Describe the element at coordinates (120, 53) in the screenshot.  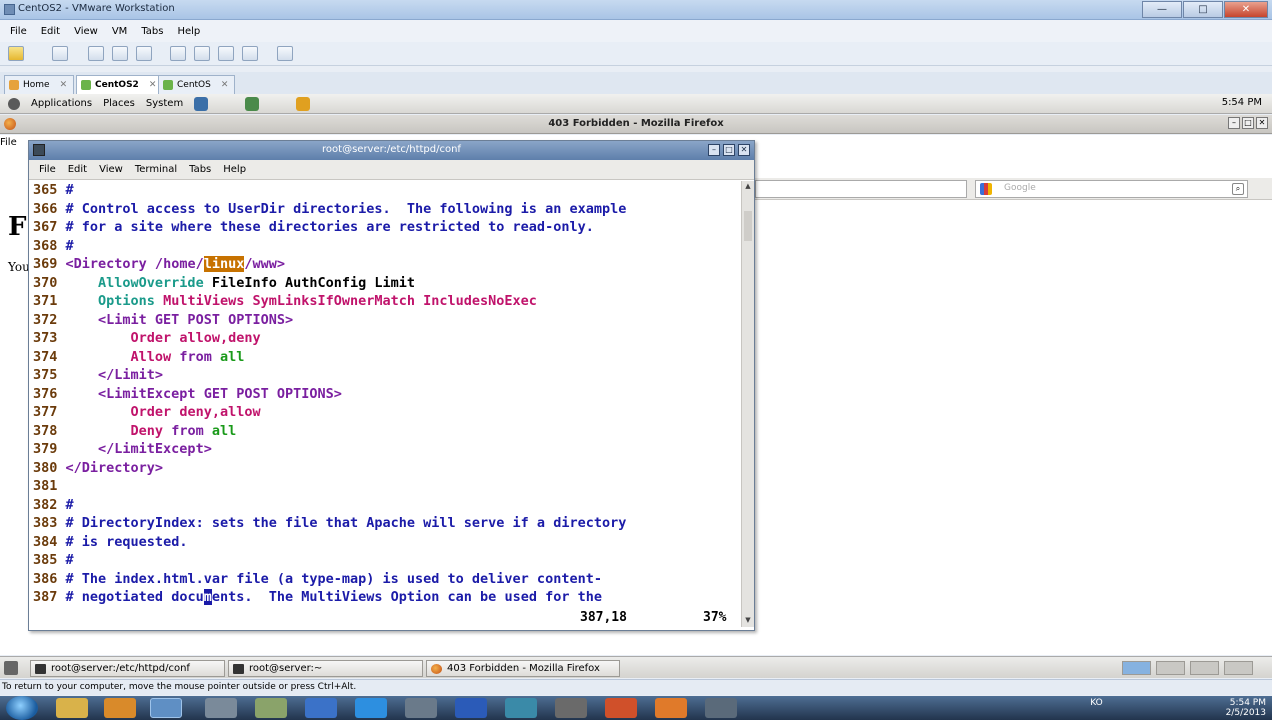
I see `revert-snapshot-icon` at that location.